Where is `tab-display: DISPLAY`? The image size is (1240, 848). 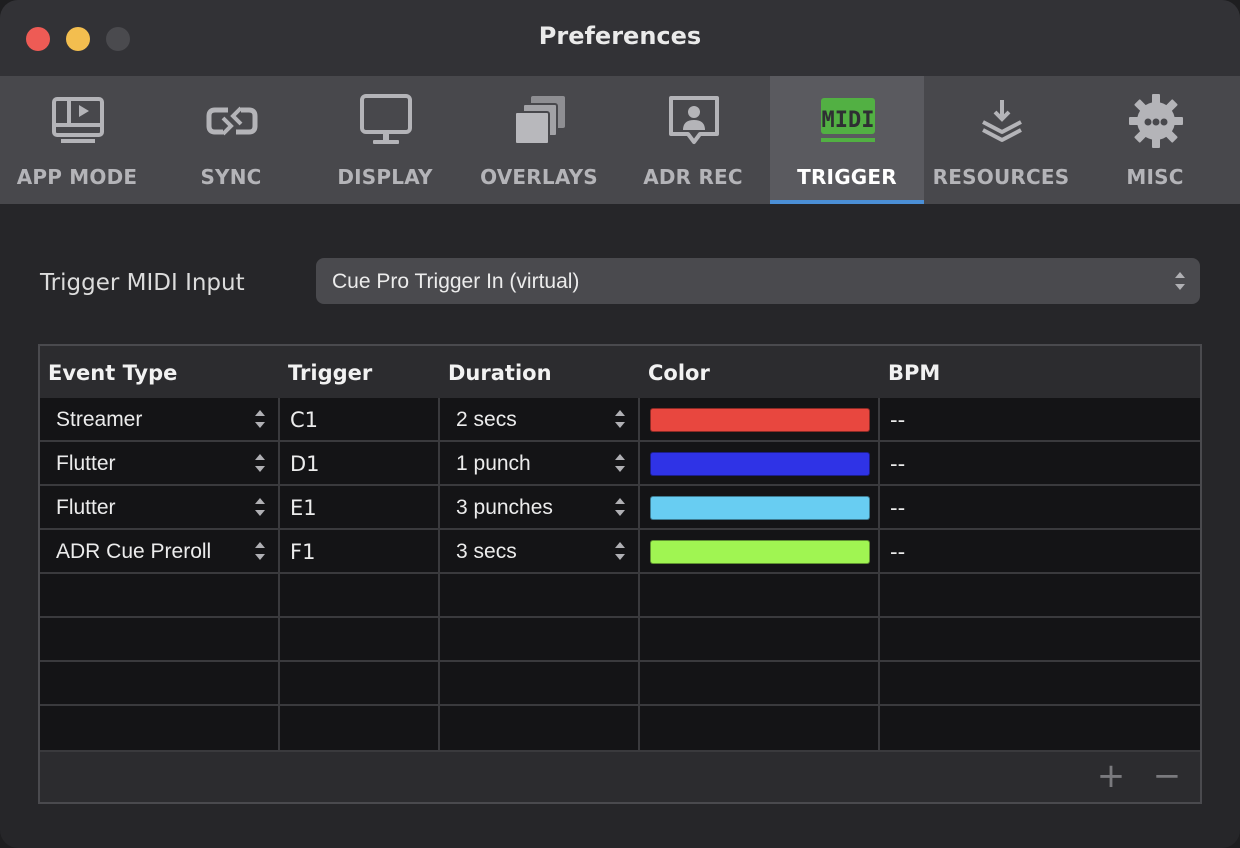 tab-display: DISPLAY is located at coordinates (385, 140).